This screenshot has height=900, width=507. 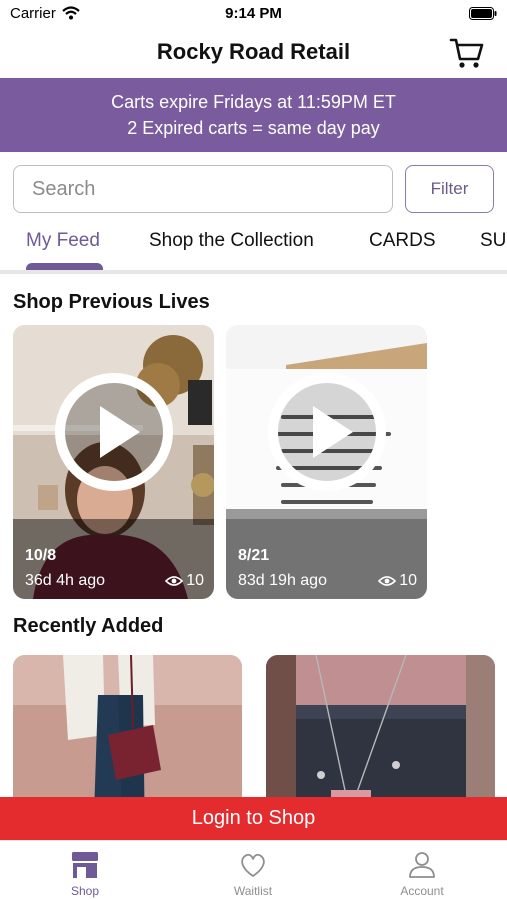 I want to click on tab-su: SU, so click(x=493, y=241).